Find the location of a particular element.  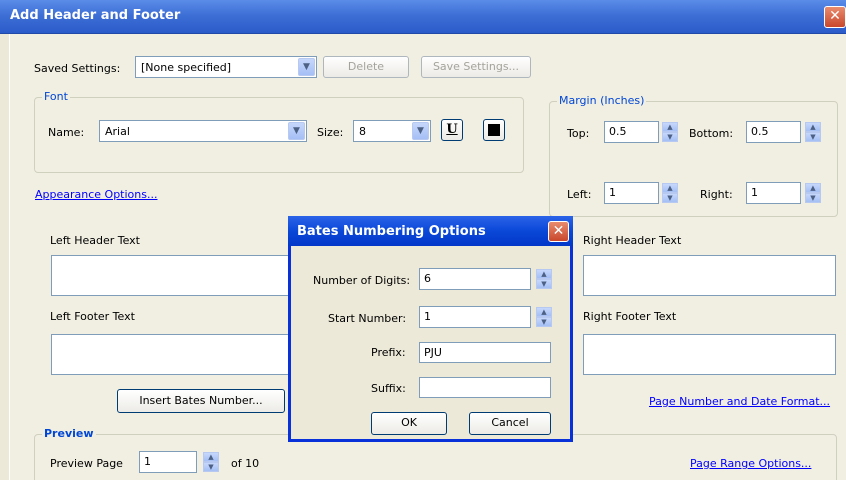

number-of-digits-value: 6 is located at coordinates (427, 278).